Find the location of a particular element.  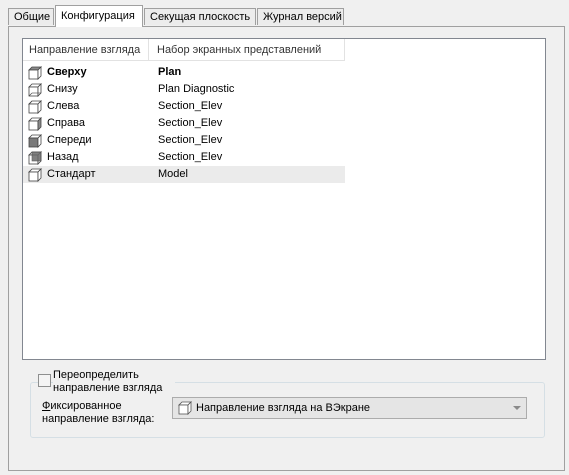

display-set-label: Model is located at coordinates (173, 174).